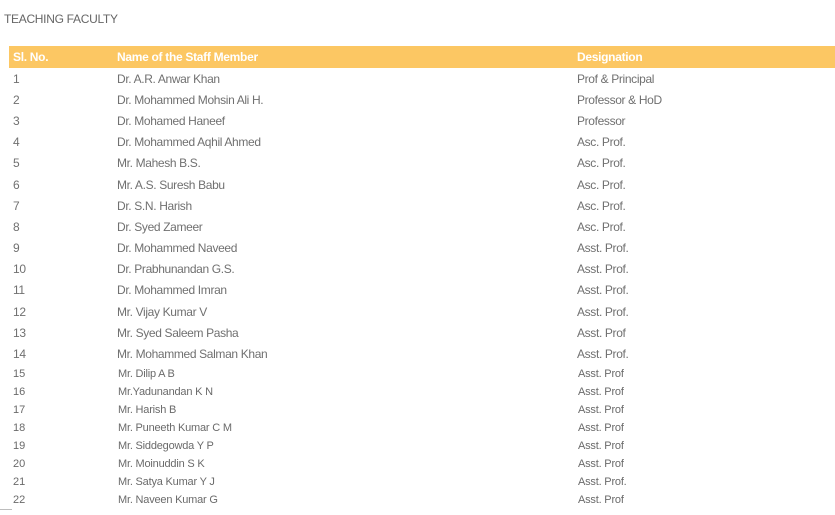  What do you see at coordinates (154, 205) in the screenshot?
I see `row-staff-name: Dr. S.N. Harish` at bounding box center [154, 205].